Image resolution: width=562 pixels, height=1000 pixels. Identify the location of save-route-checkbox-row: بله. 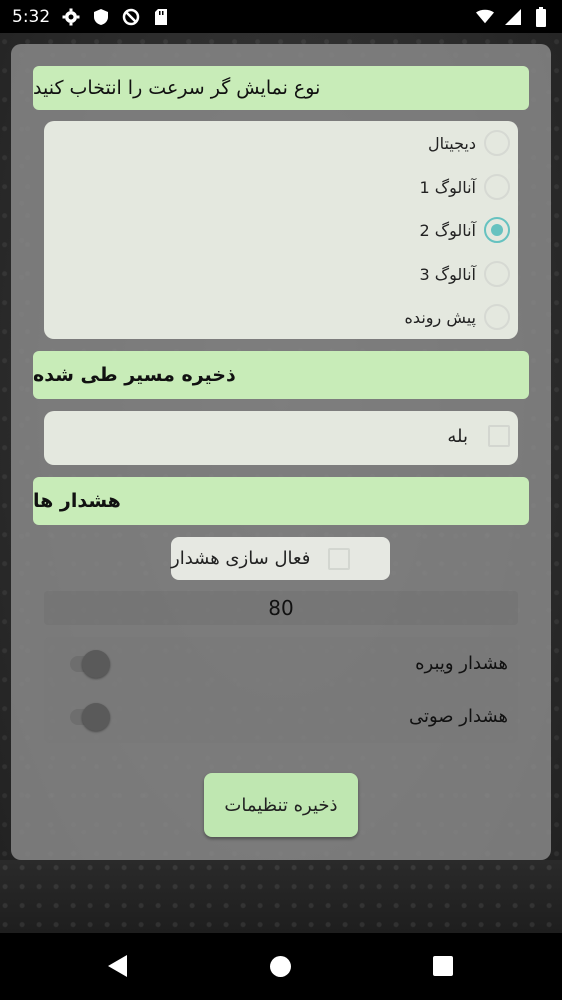
(478, 436).